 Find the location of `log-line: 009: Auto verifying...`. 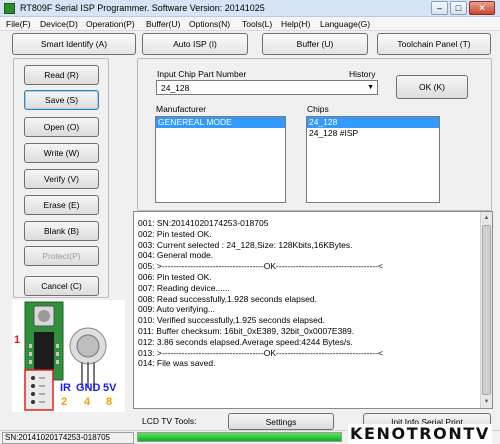

log-line: 009: Auto verifying... is located at coordinates (177, 309).